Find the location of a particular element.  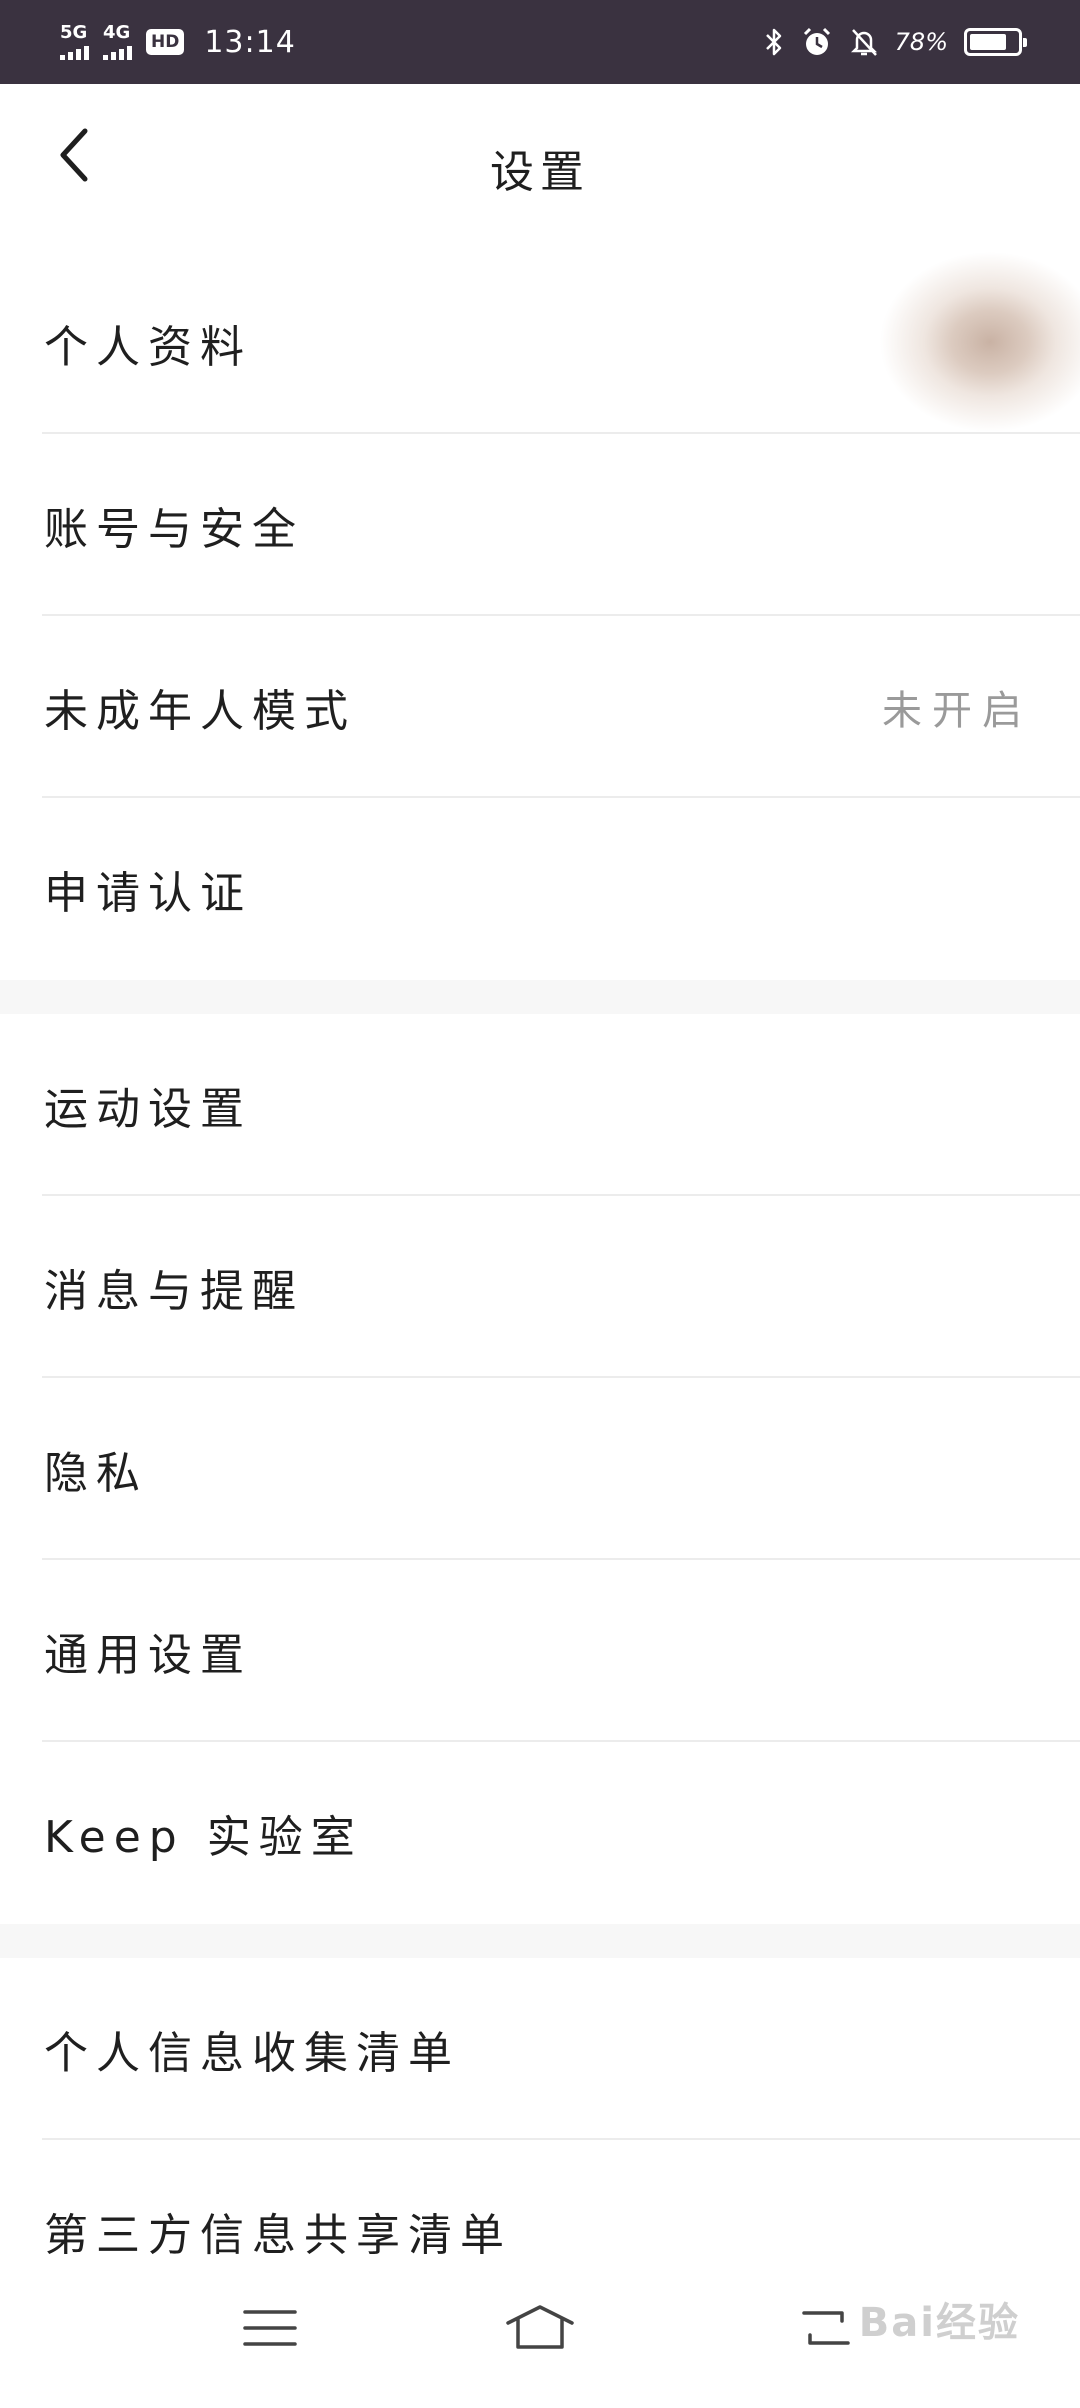

settings-item-general: 通用设置 is located at coordinates (540, 1651).